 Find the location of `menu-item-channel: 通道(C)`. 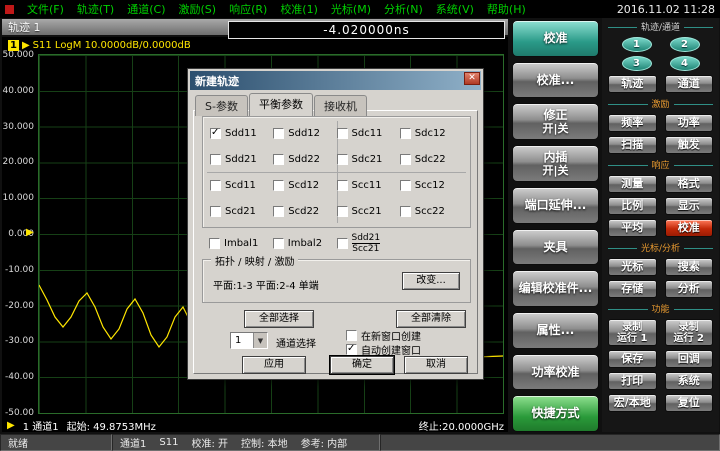

menu-item-channel: 通道(C) is located at coordinates (146, 9).